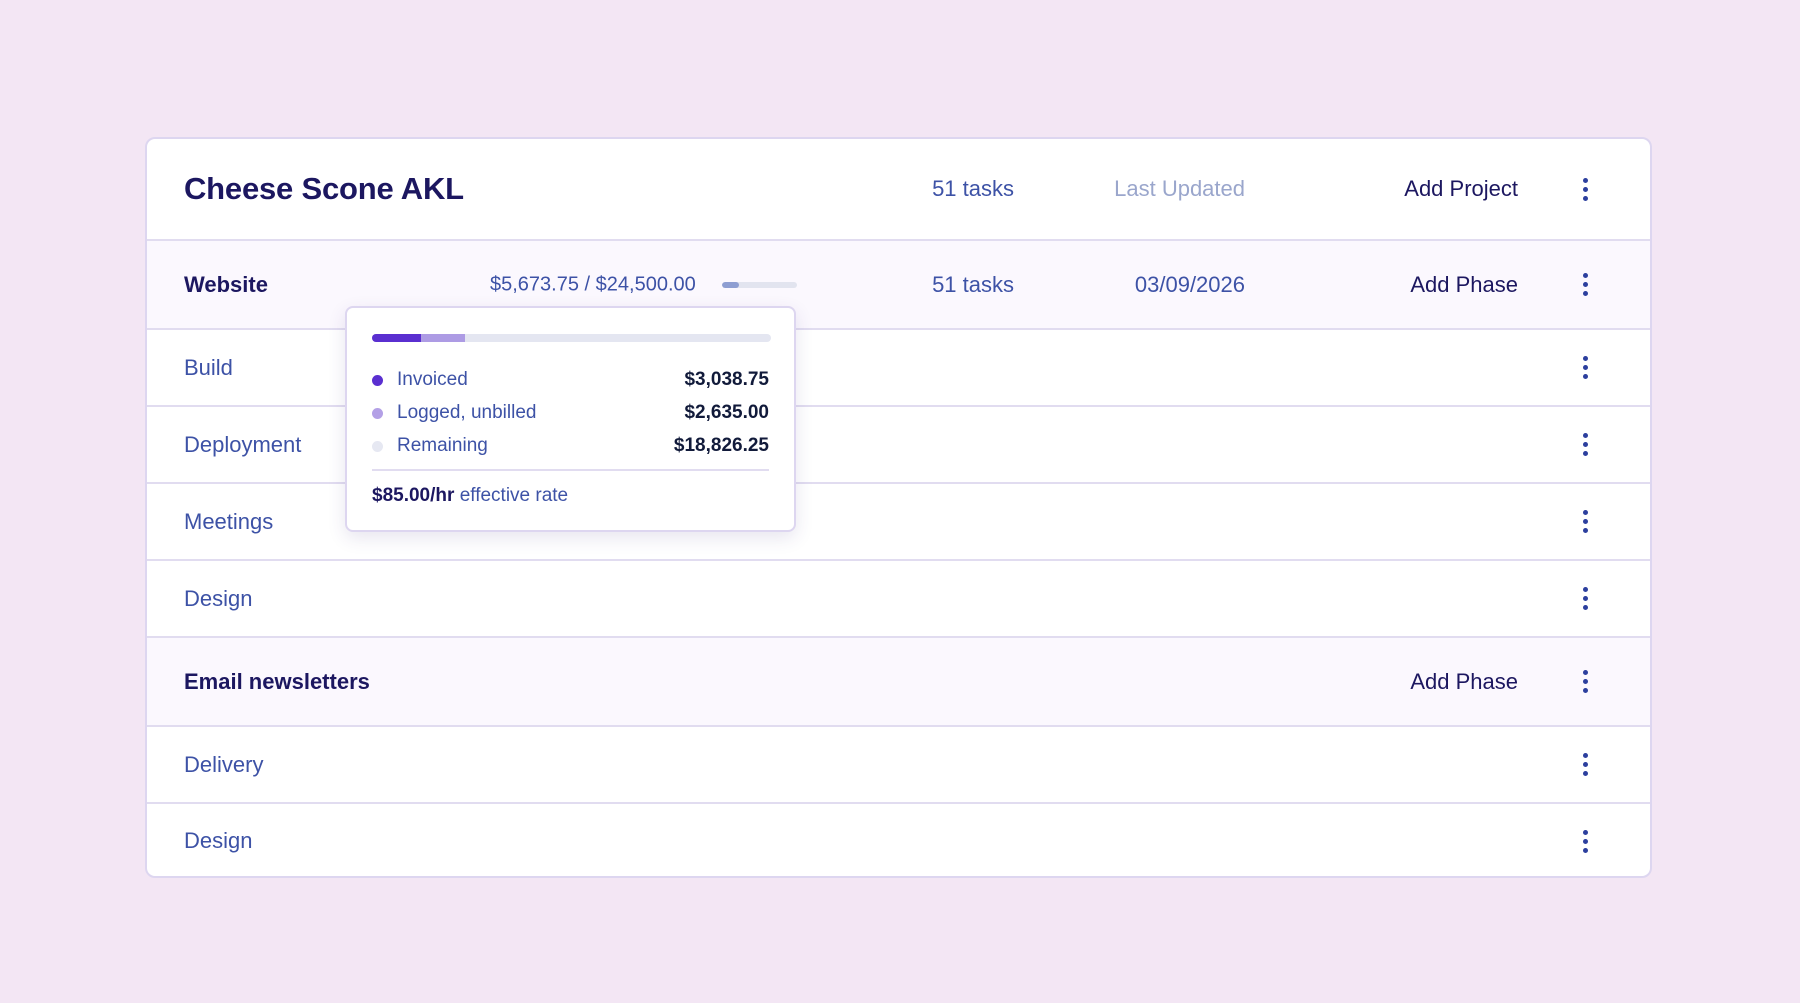 The image size is (1800, 1003). What do you see at coordinates (1585, 189) in the screenshot?
I see `project-more-menu-icon` at bounding box center [1585, 189].